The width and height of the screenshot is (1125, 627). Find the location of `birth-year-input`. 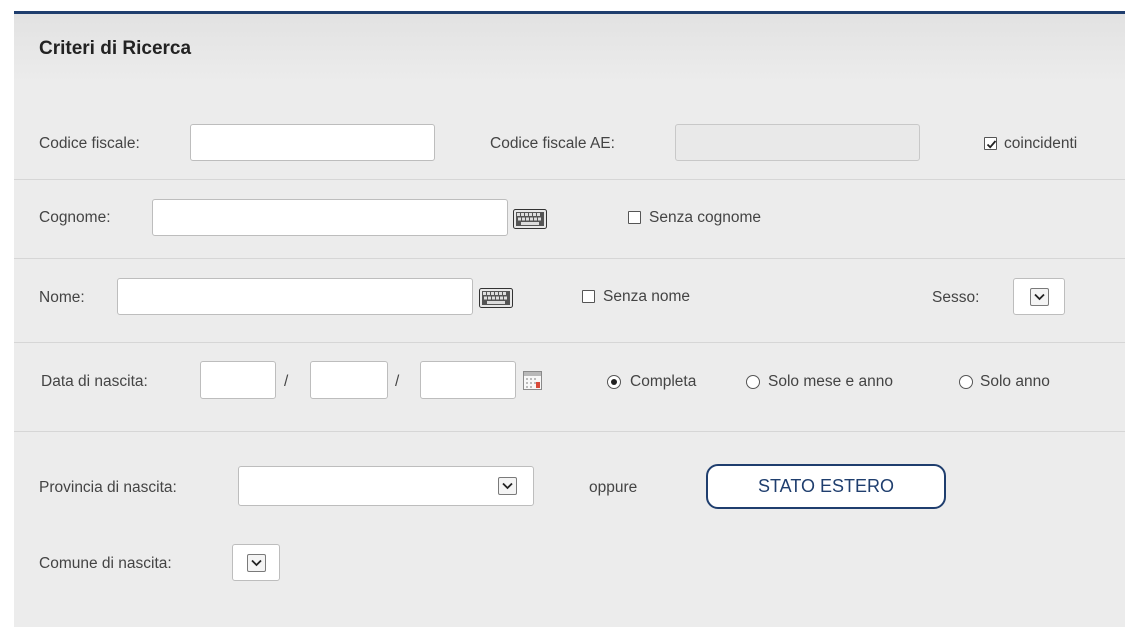

birth-year-input is located at coordinates (468, 380).